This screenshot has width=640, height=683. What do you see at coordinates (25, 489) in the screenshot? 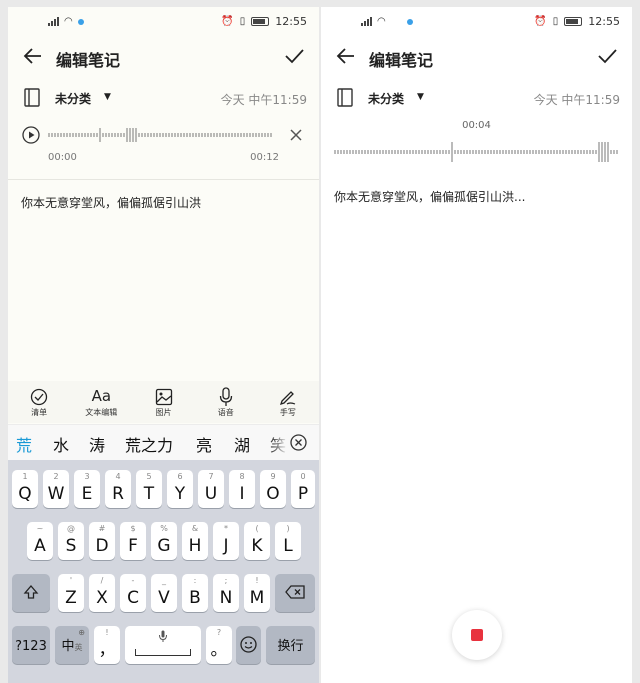
I see `key-q: 1Q` at bounding box center [25, 489].